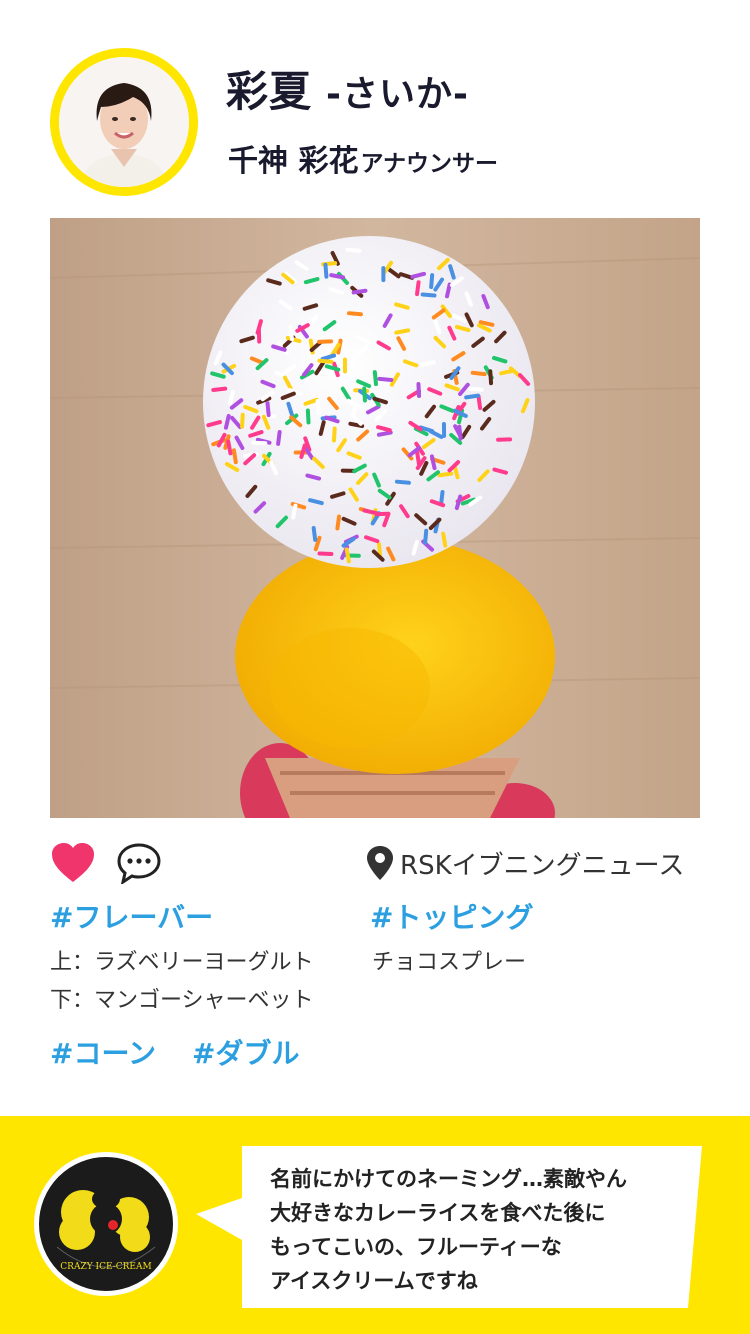 Image resolution: width=750 pixels, height=1334 pixels. I want to click on comment-line: 名前にかけてのネーミング…素敵やん, so click(448, 1179).